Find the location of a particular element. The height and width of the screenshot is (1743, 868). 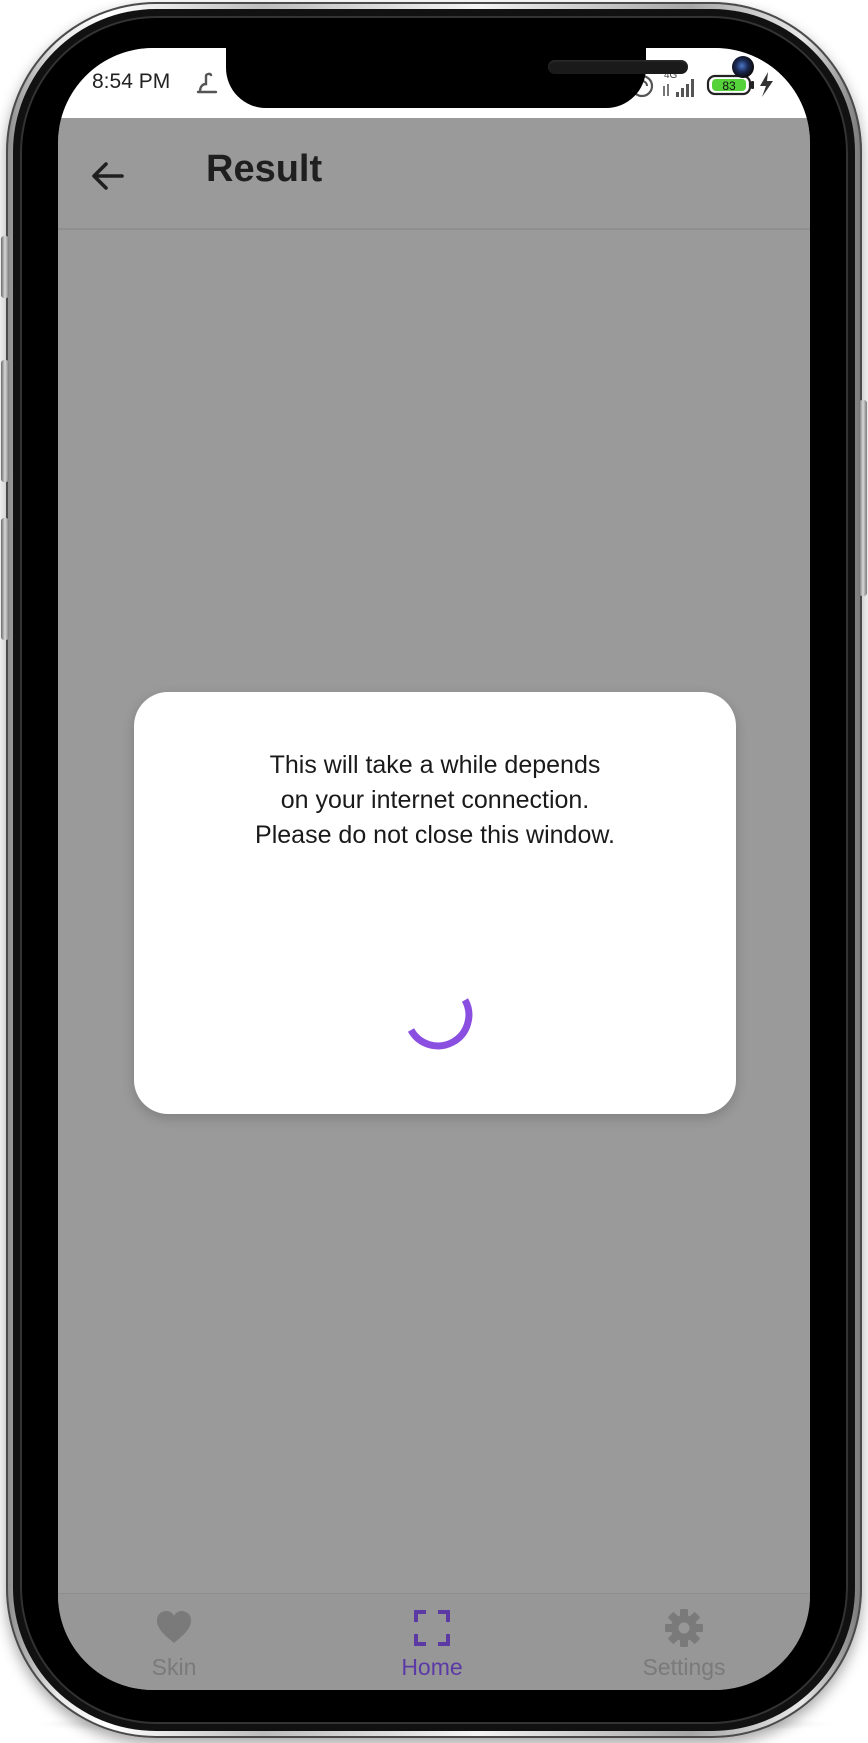

nav-item-settings: Settings is located at coordinates (684, 1642).